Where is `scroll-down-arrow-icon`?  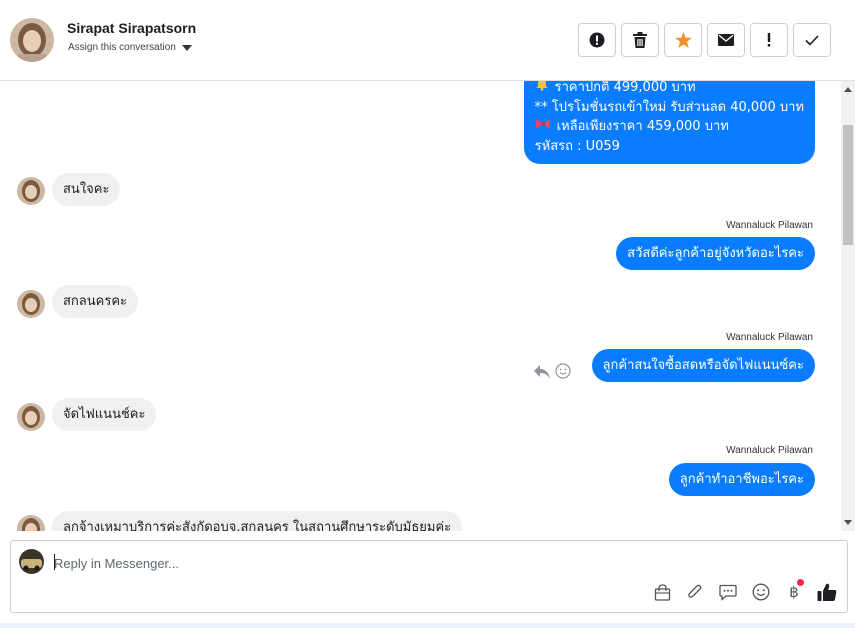 scroll-down-arrow-icon is located at coordinates (848, 522).